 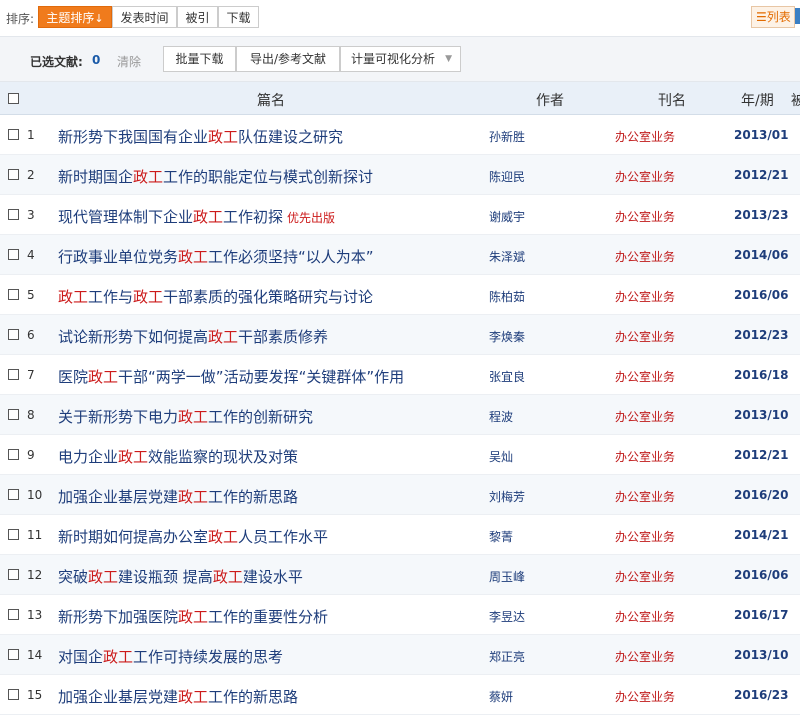 What do you see at coordinates (550, 100) in the screenshot?
I see `column-header-author: 作者` at bounding box center [550, 100].